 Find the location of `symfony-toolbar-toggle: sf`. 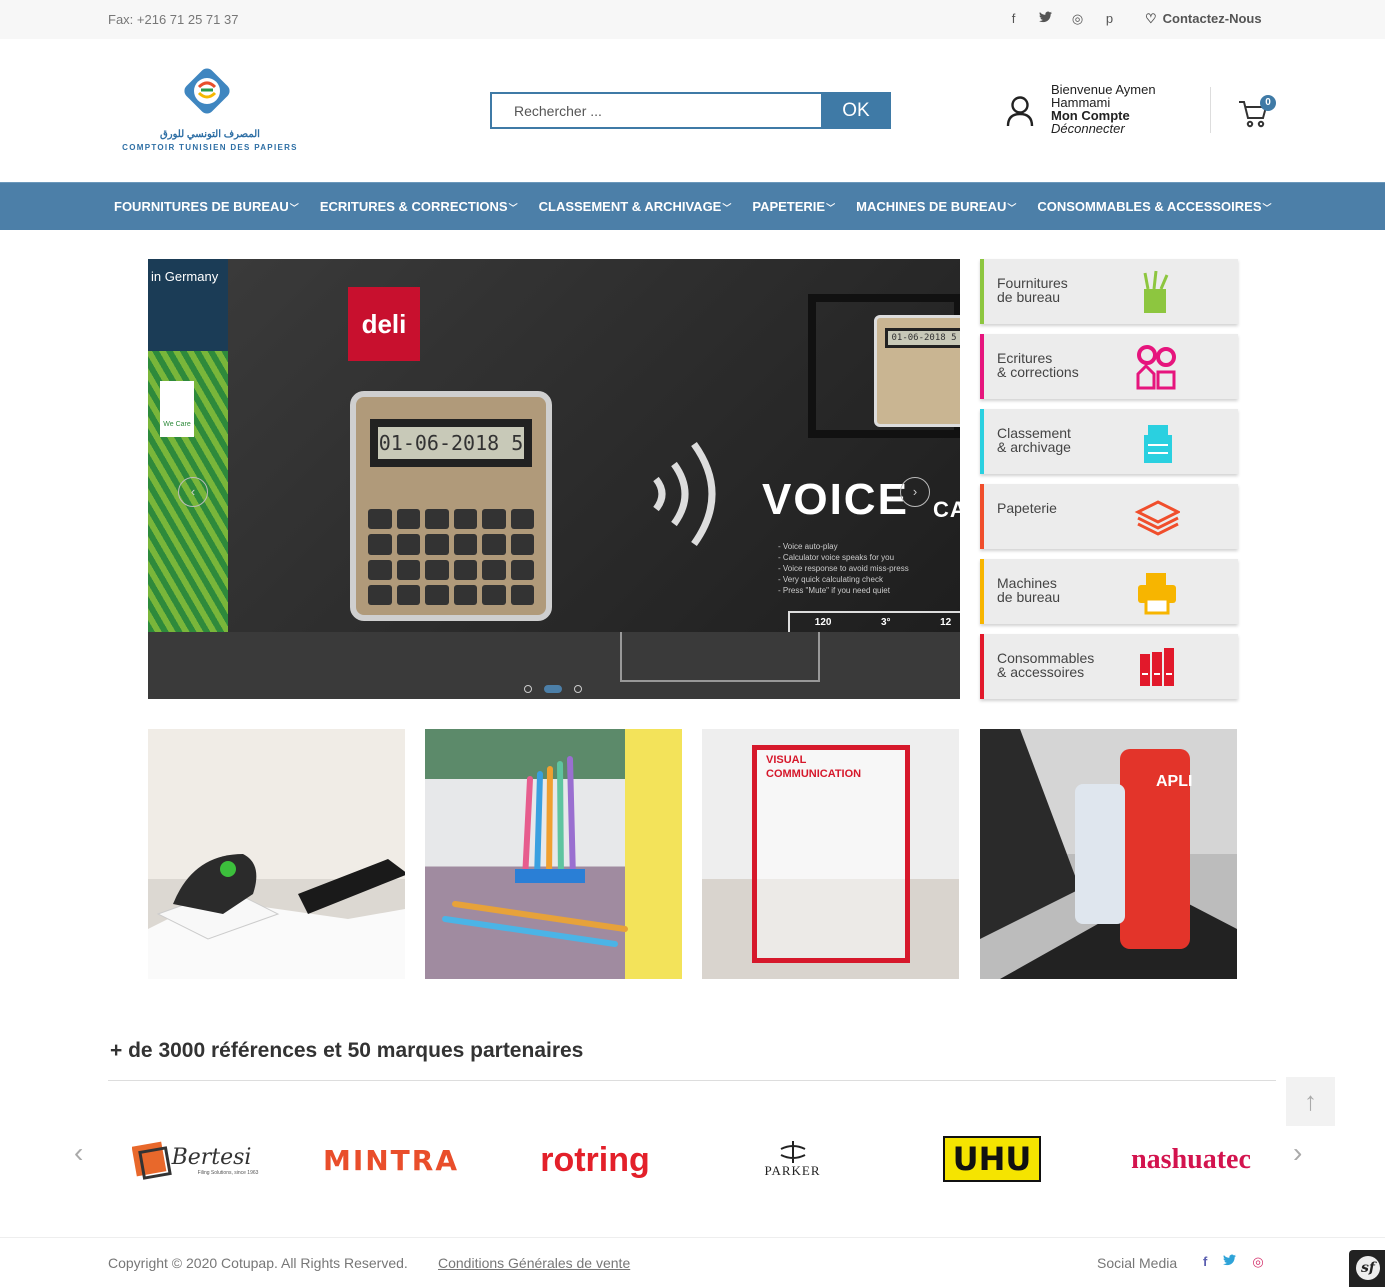

symfony-toolbar-toggle: sf is located at coordinates (1367, 1268).